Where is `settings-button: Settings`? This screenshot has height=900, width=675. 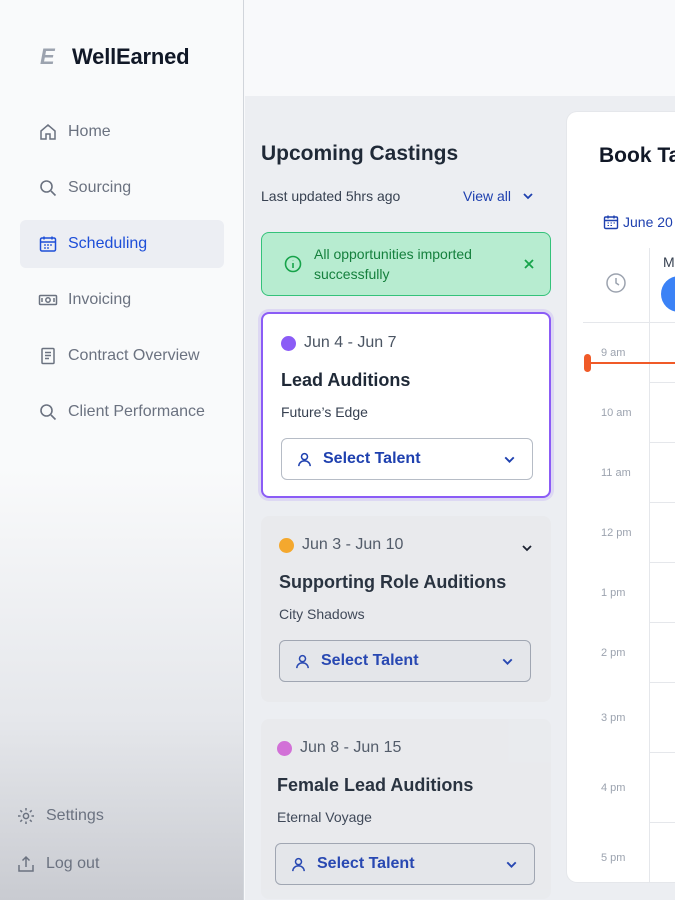
settings-button: Settings is located at coordinates (126, 816).